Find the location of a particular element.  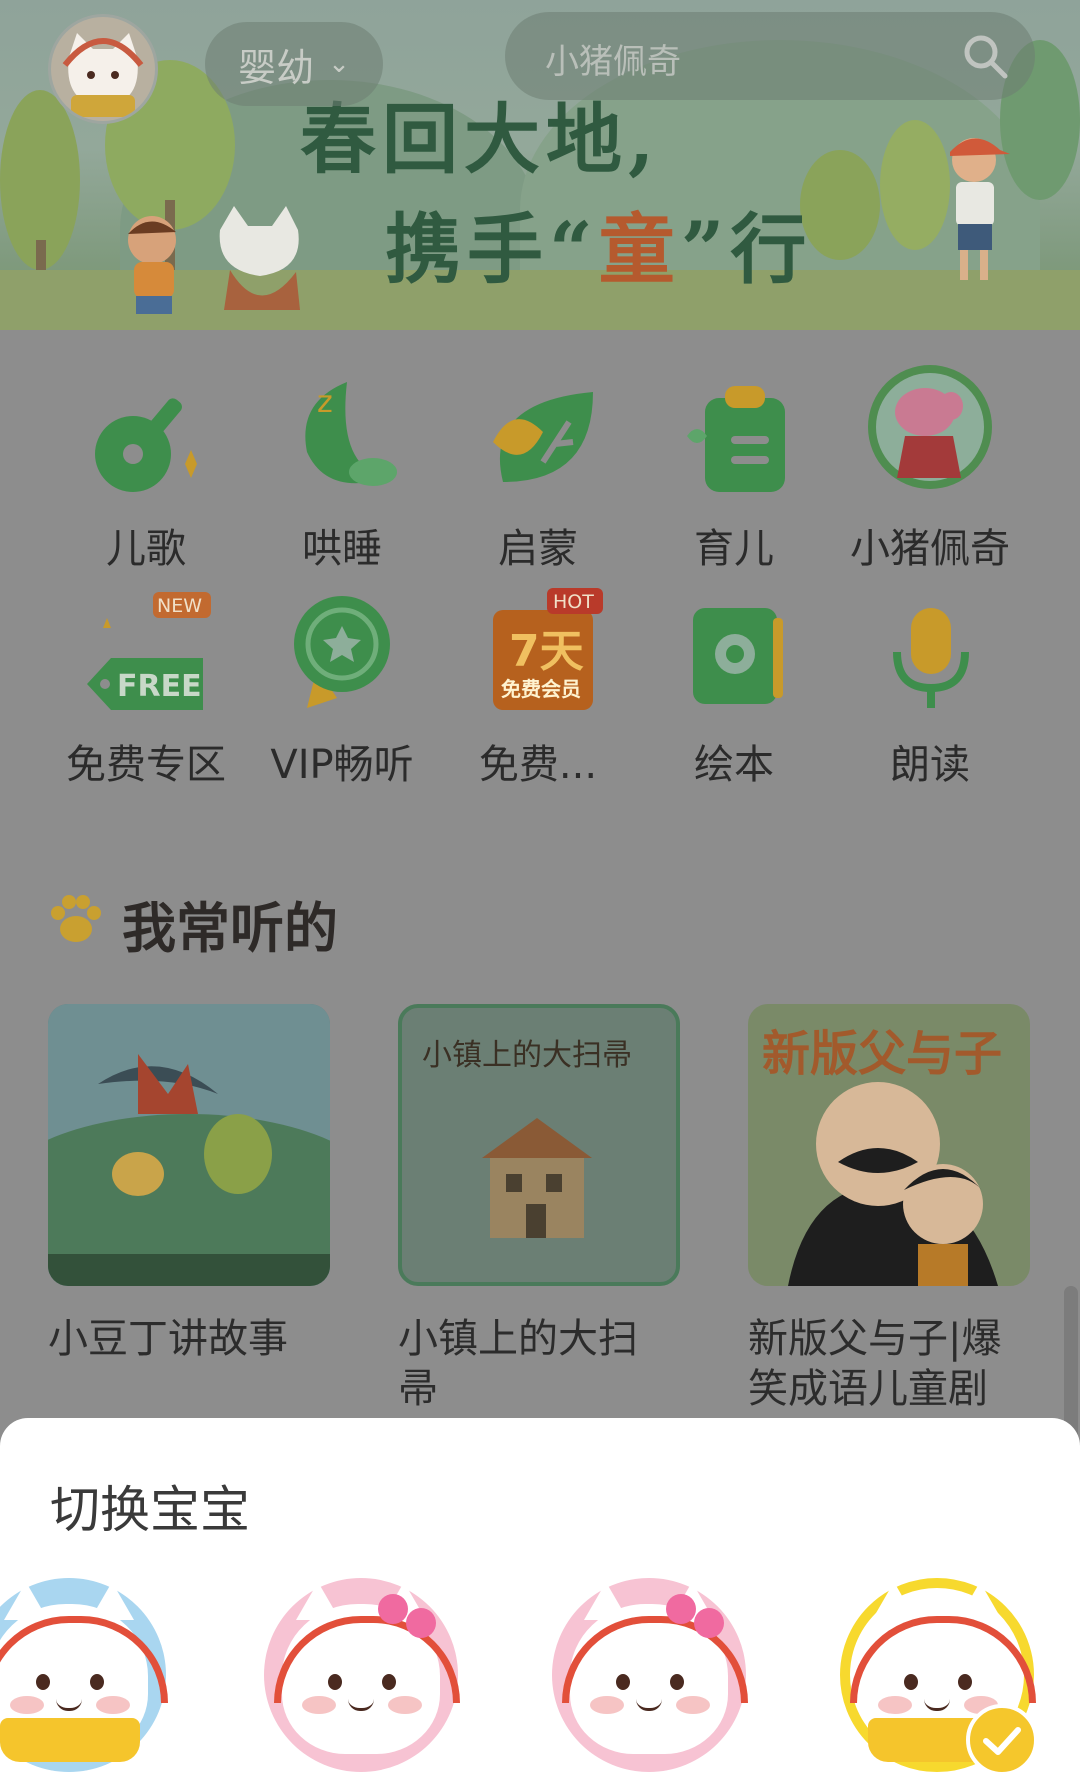

album-cover: 小镇上的大扫帚 is located at coordinates (539, 1145).